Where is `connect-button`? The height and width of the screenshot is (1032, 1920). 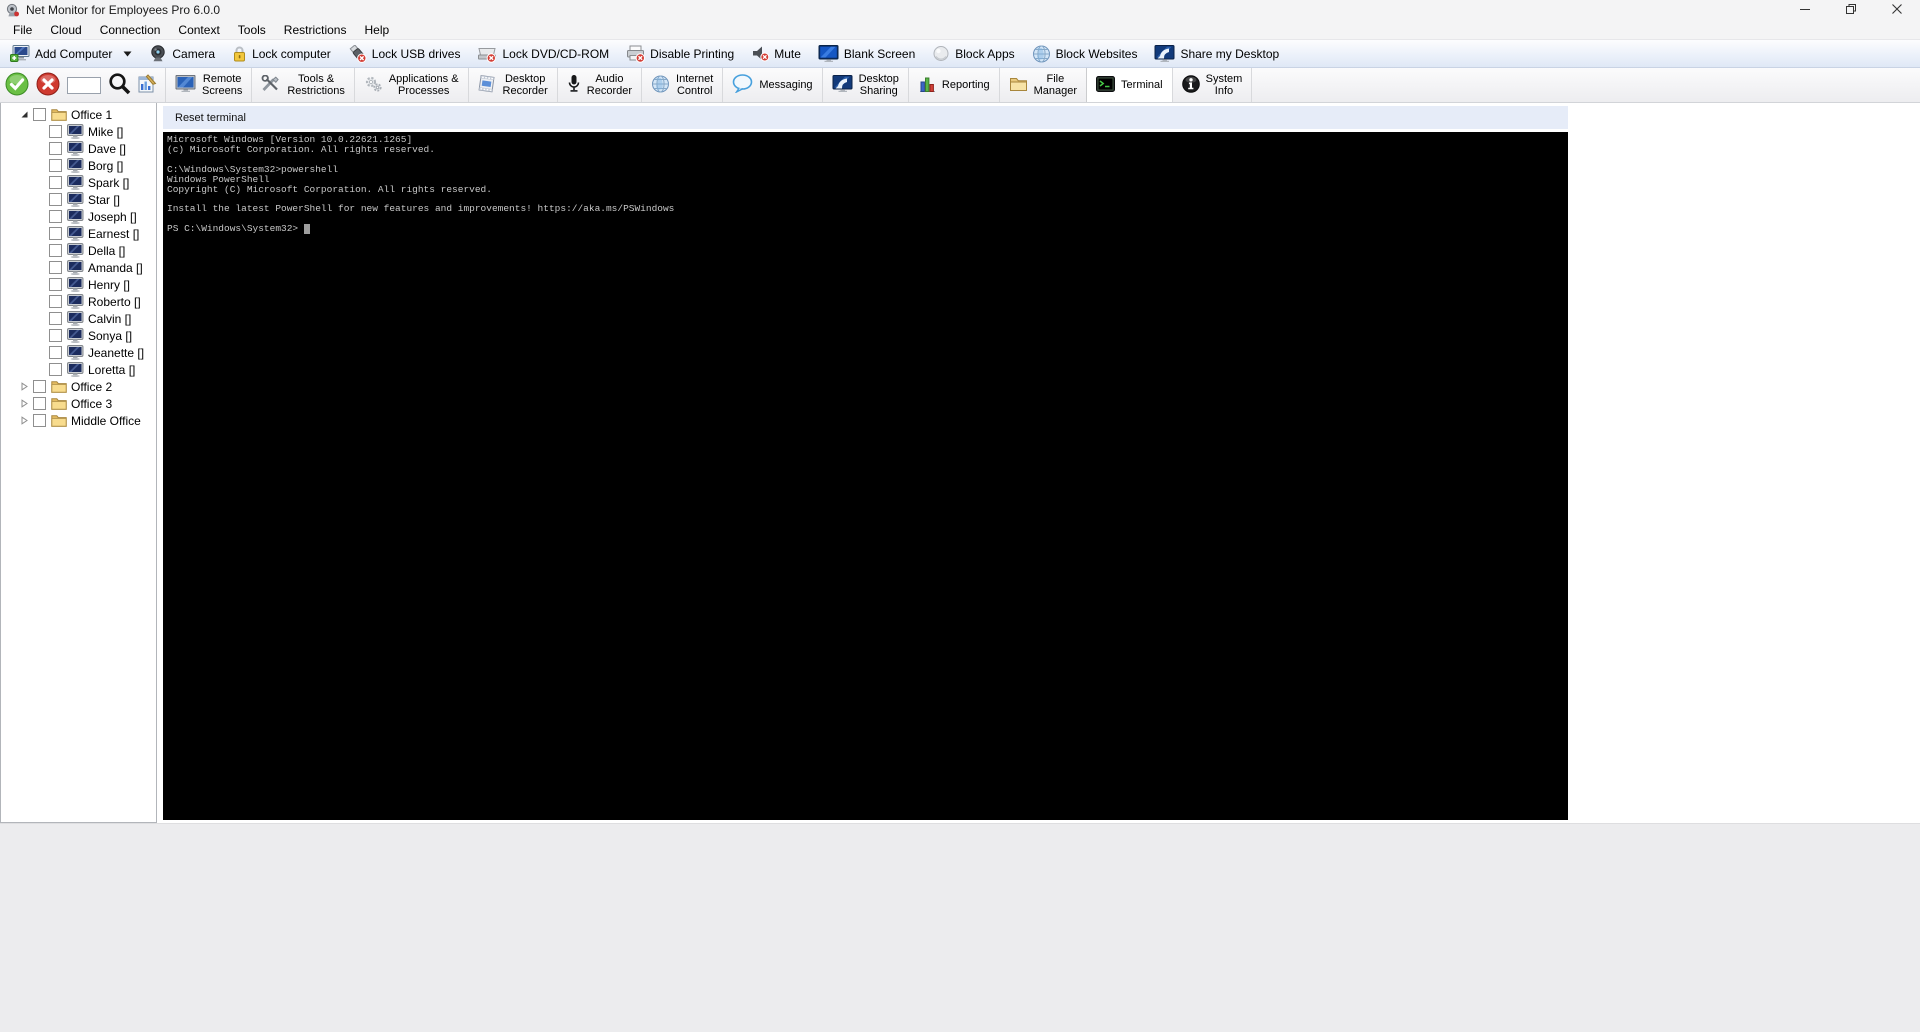 connect-button is located at coordinates (17, 85).